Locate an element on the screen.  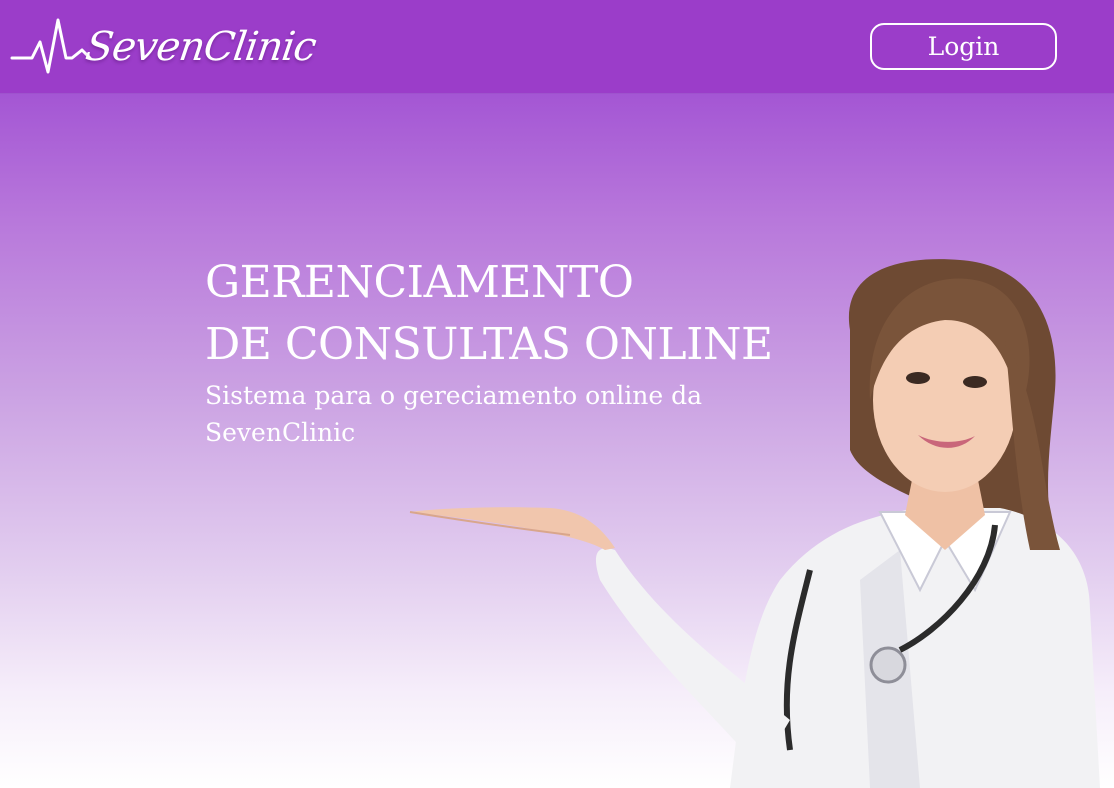
logo: SevenClinic is located at coordinates (164, 47).